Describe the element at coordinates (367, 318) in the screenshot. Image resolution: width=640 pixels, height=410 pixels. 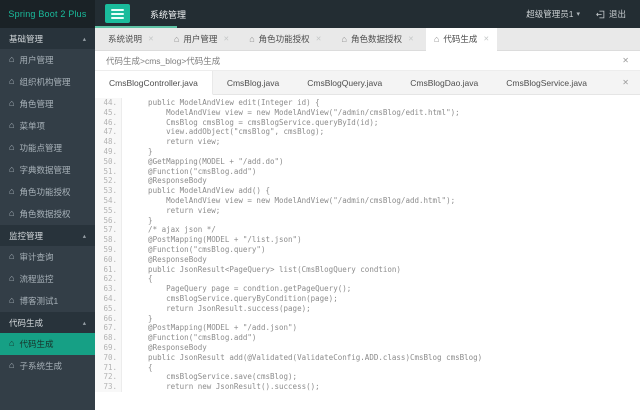
I see `code-line: 66. }` at that location.